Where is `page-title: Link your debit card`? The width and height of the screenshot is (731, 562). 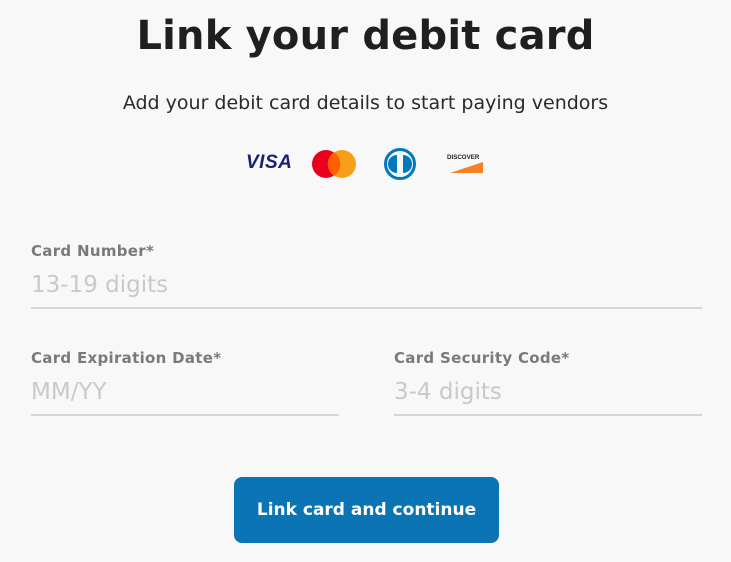 page-title: Link your debit card is located at coordinates (365, 36).